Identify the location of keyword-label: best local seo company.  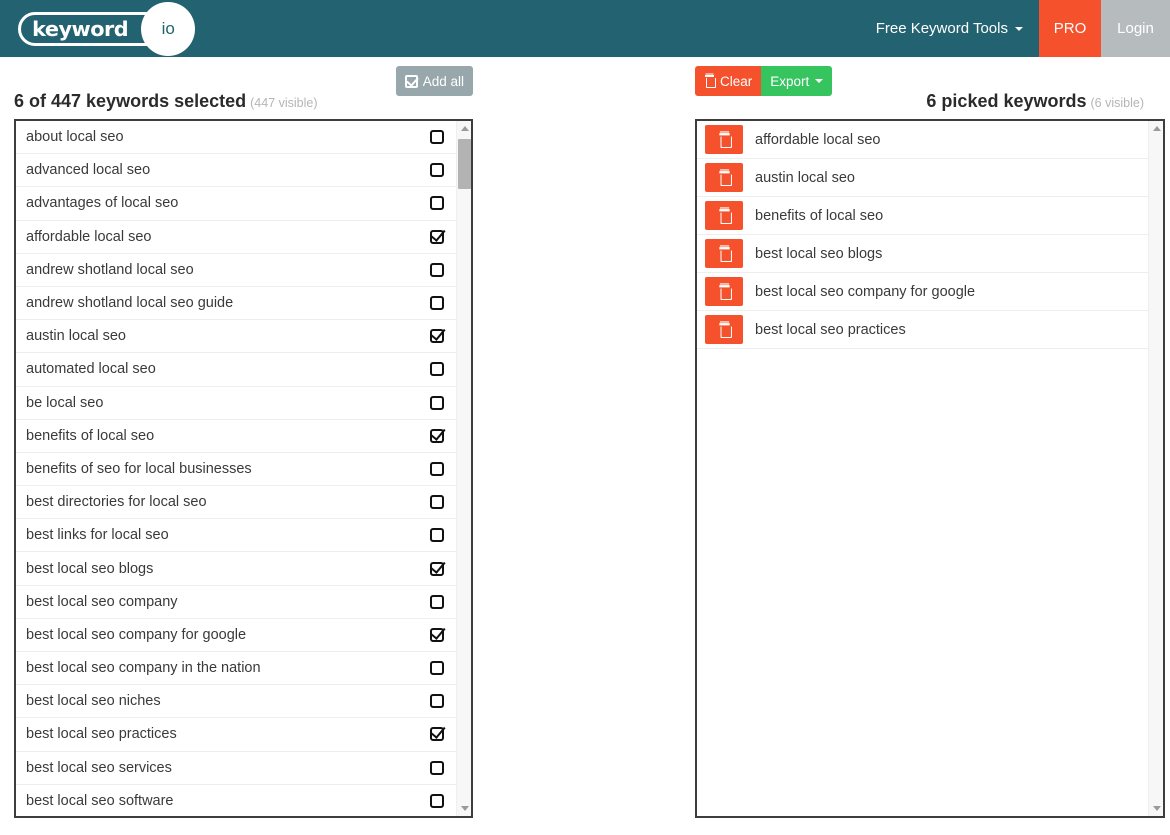
(102, 601).